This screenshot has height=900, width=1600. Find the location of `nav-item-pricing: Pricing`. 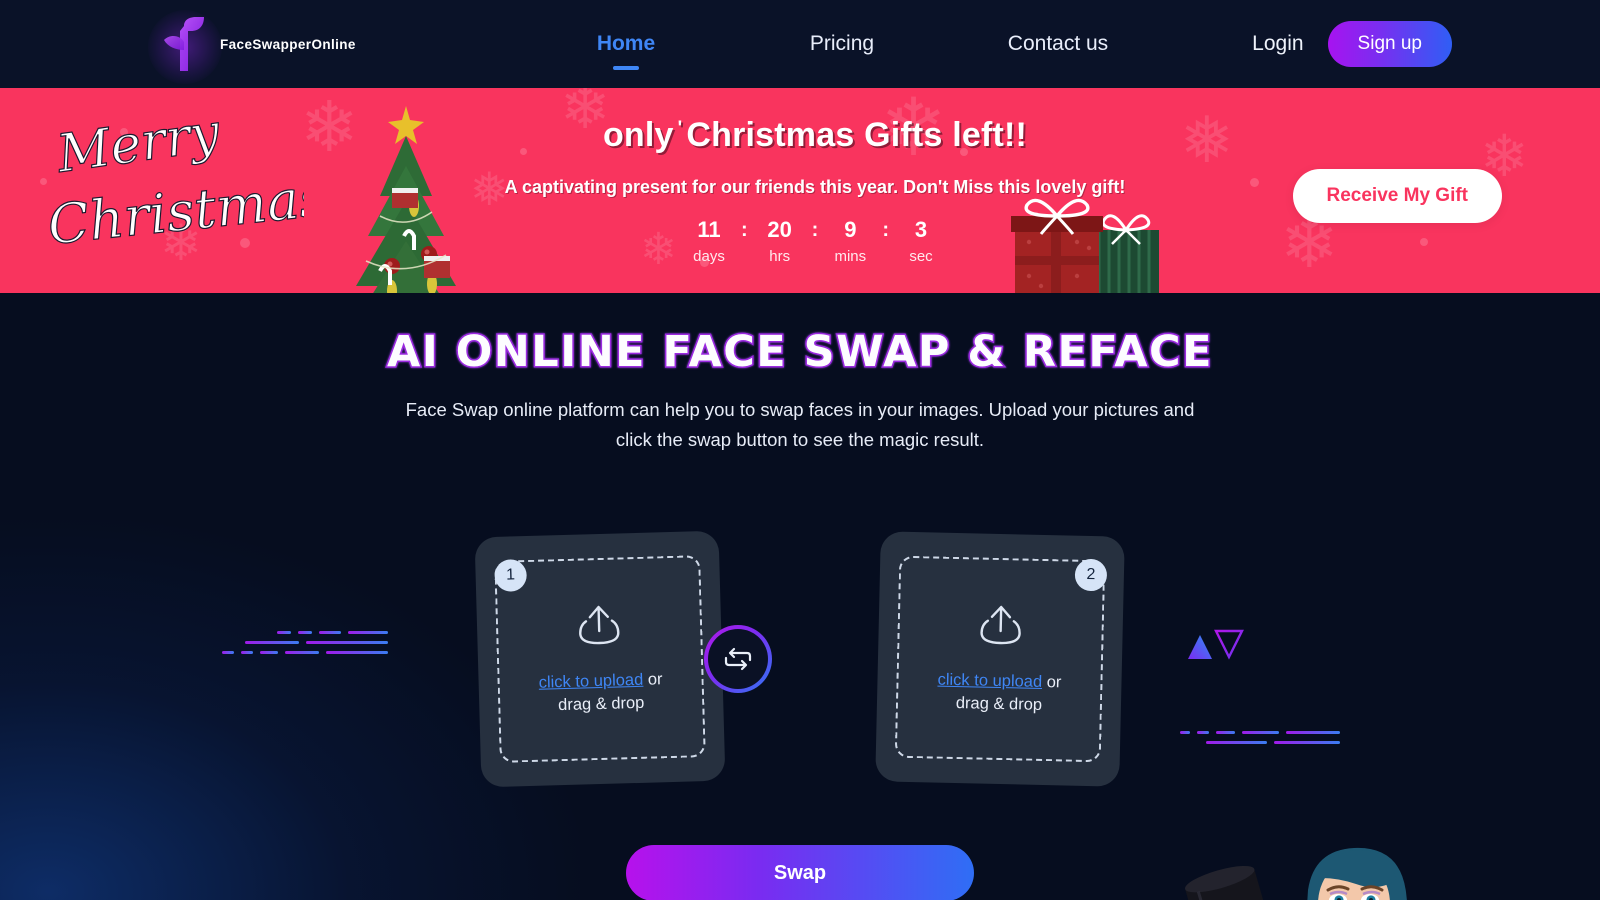

nav-item-pricing: Pricing is located at coordinates (842, 44).